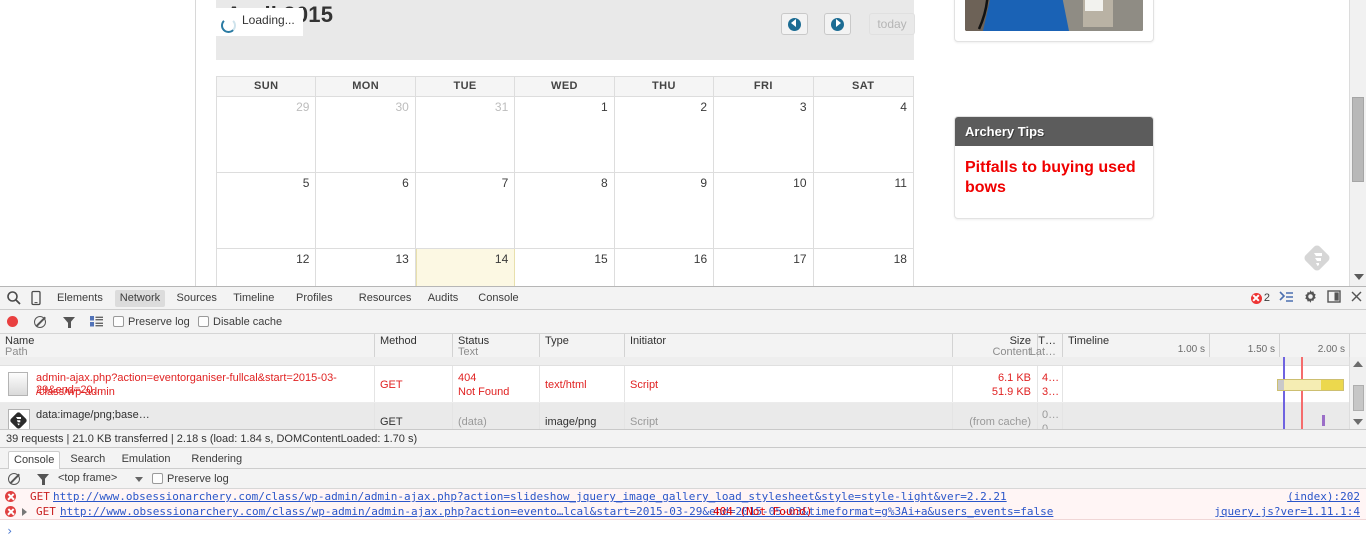 Image resolution: width=1366 pixels, height=554 pixels. I want to click on disable-cache-checkbox, so click(203, 321).